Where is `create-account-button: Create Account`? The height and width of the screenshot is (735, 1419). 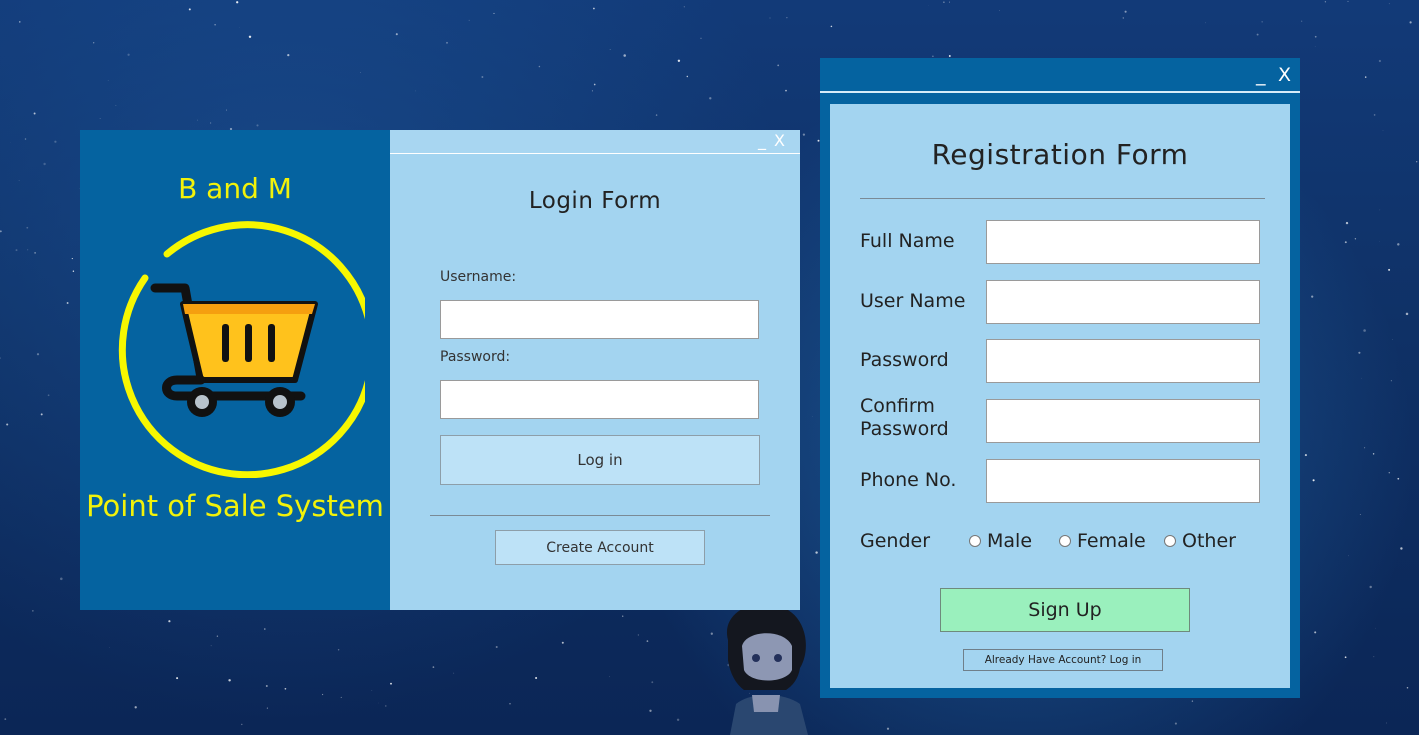 create-account-button: Create Account is located at coordinates (600, 547).